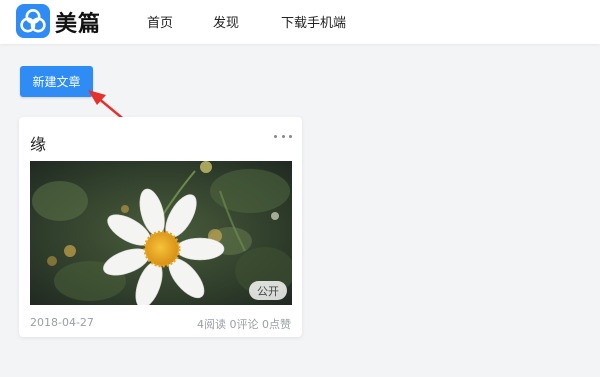  Describe the element at coordinates (33, 21) in the screenshot. I see `meipian-logo-icon` at that location.